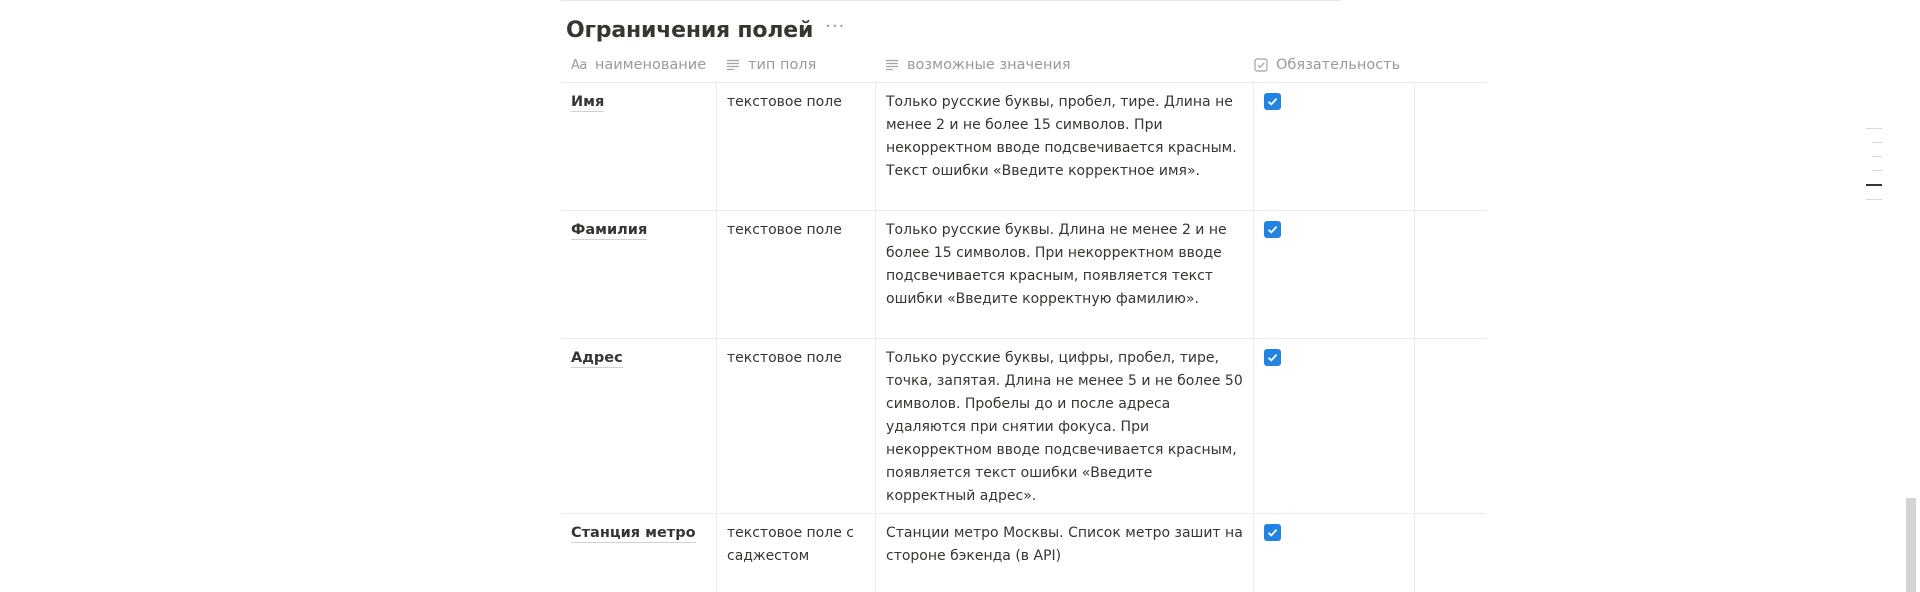 The width and height of the screenshot is (1920, 592). What do you see at coordinates (638, 553) in the screenshot?
I see `name-cell: Станция метро` at bounding box center [638, 553].